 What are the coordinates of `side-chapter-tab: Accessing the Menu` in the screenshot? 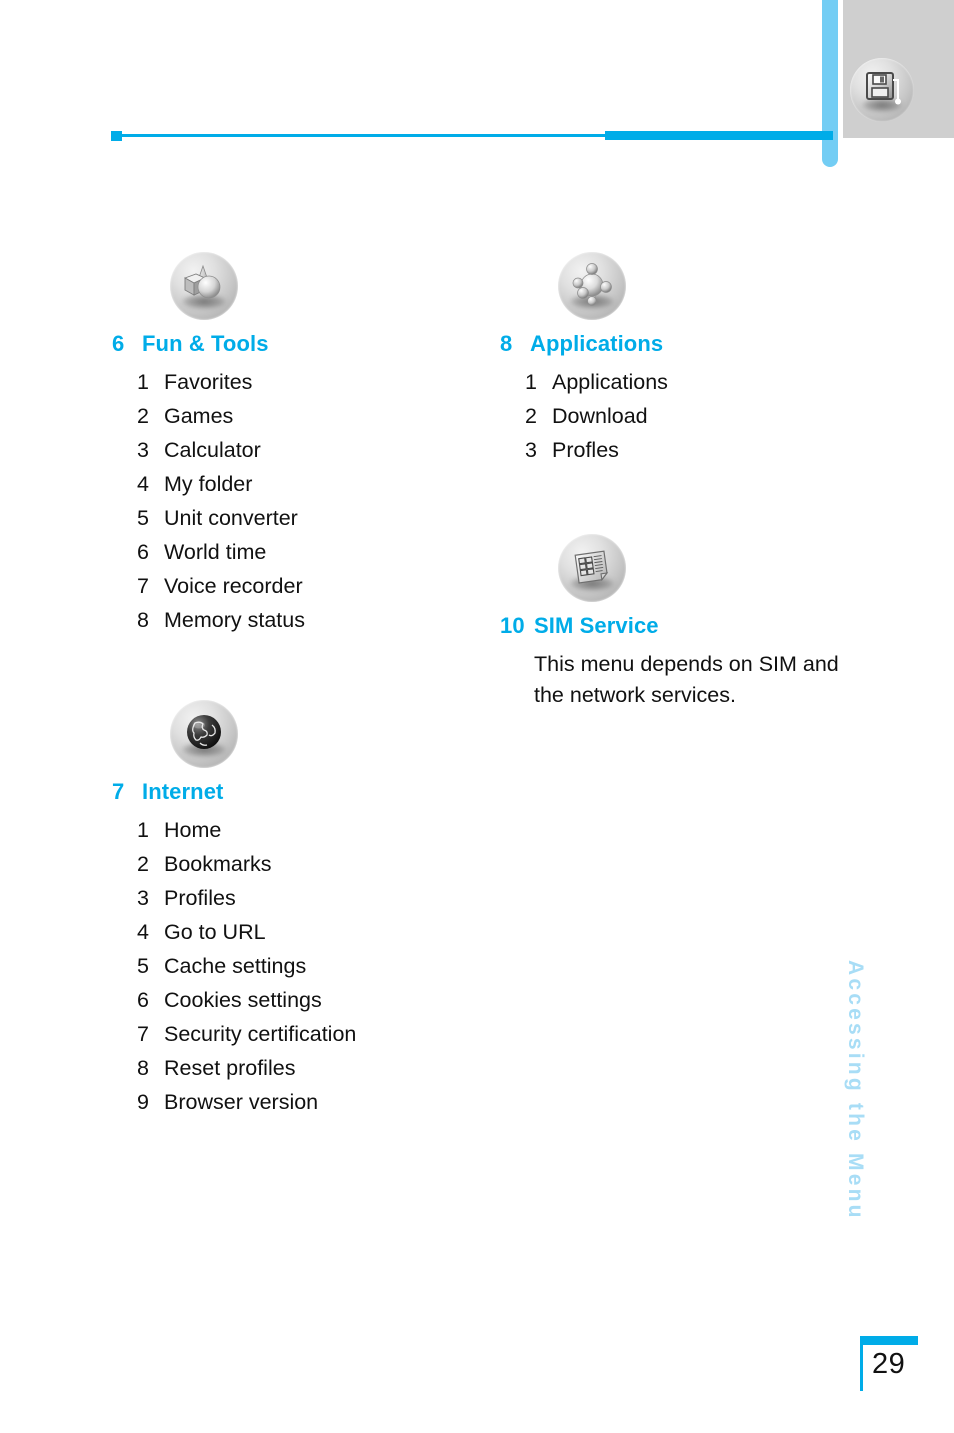 It's located at (863, 1140).